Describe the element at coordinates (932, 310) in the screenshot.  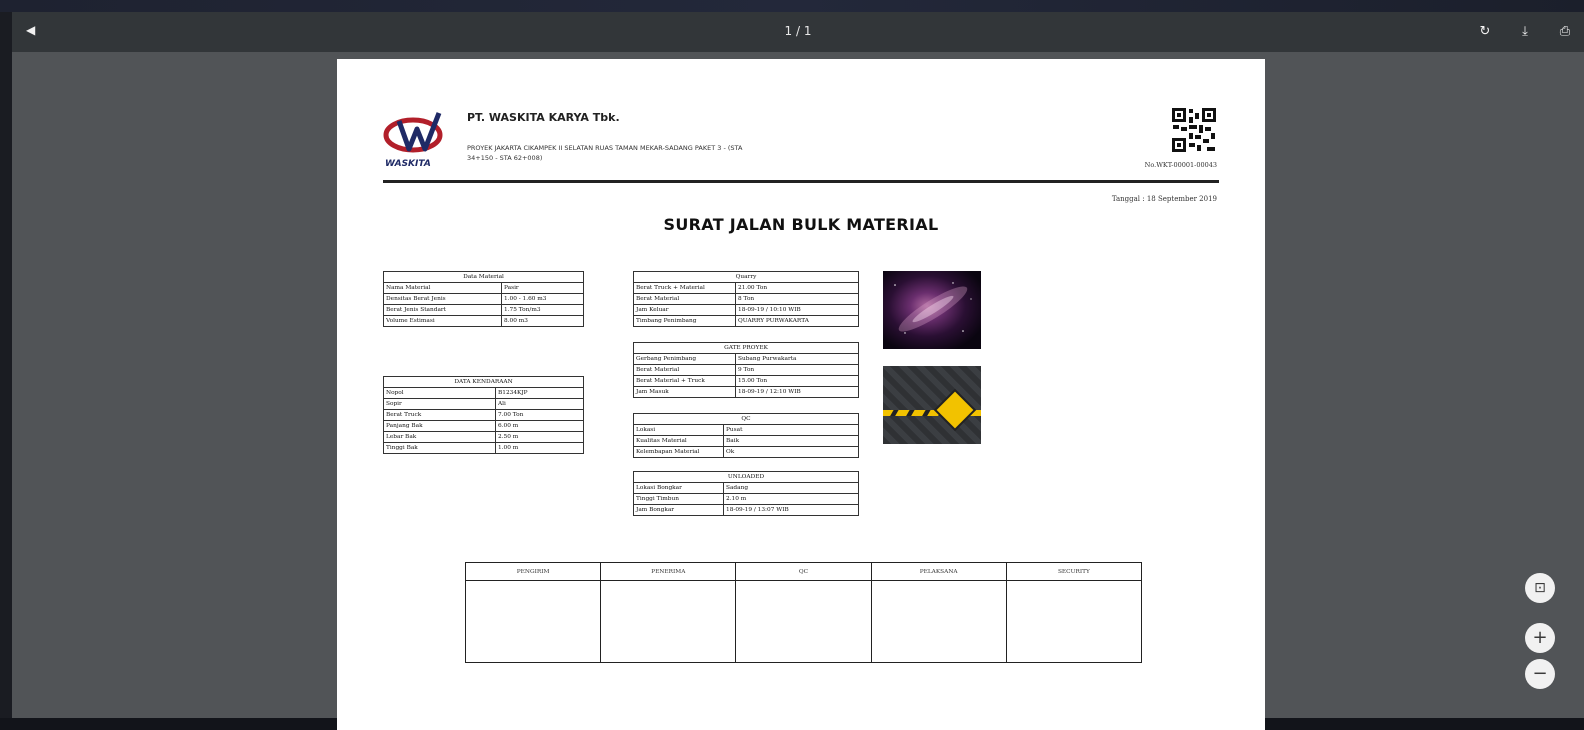
I see `galaxy-photo` at that location.